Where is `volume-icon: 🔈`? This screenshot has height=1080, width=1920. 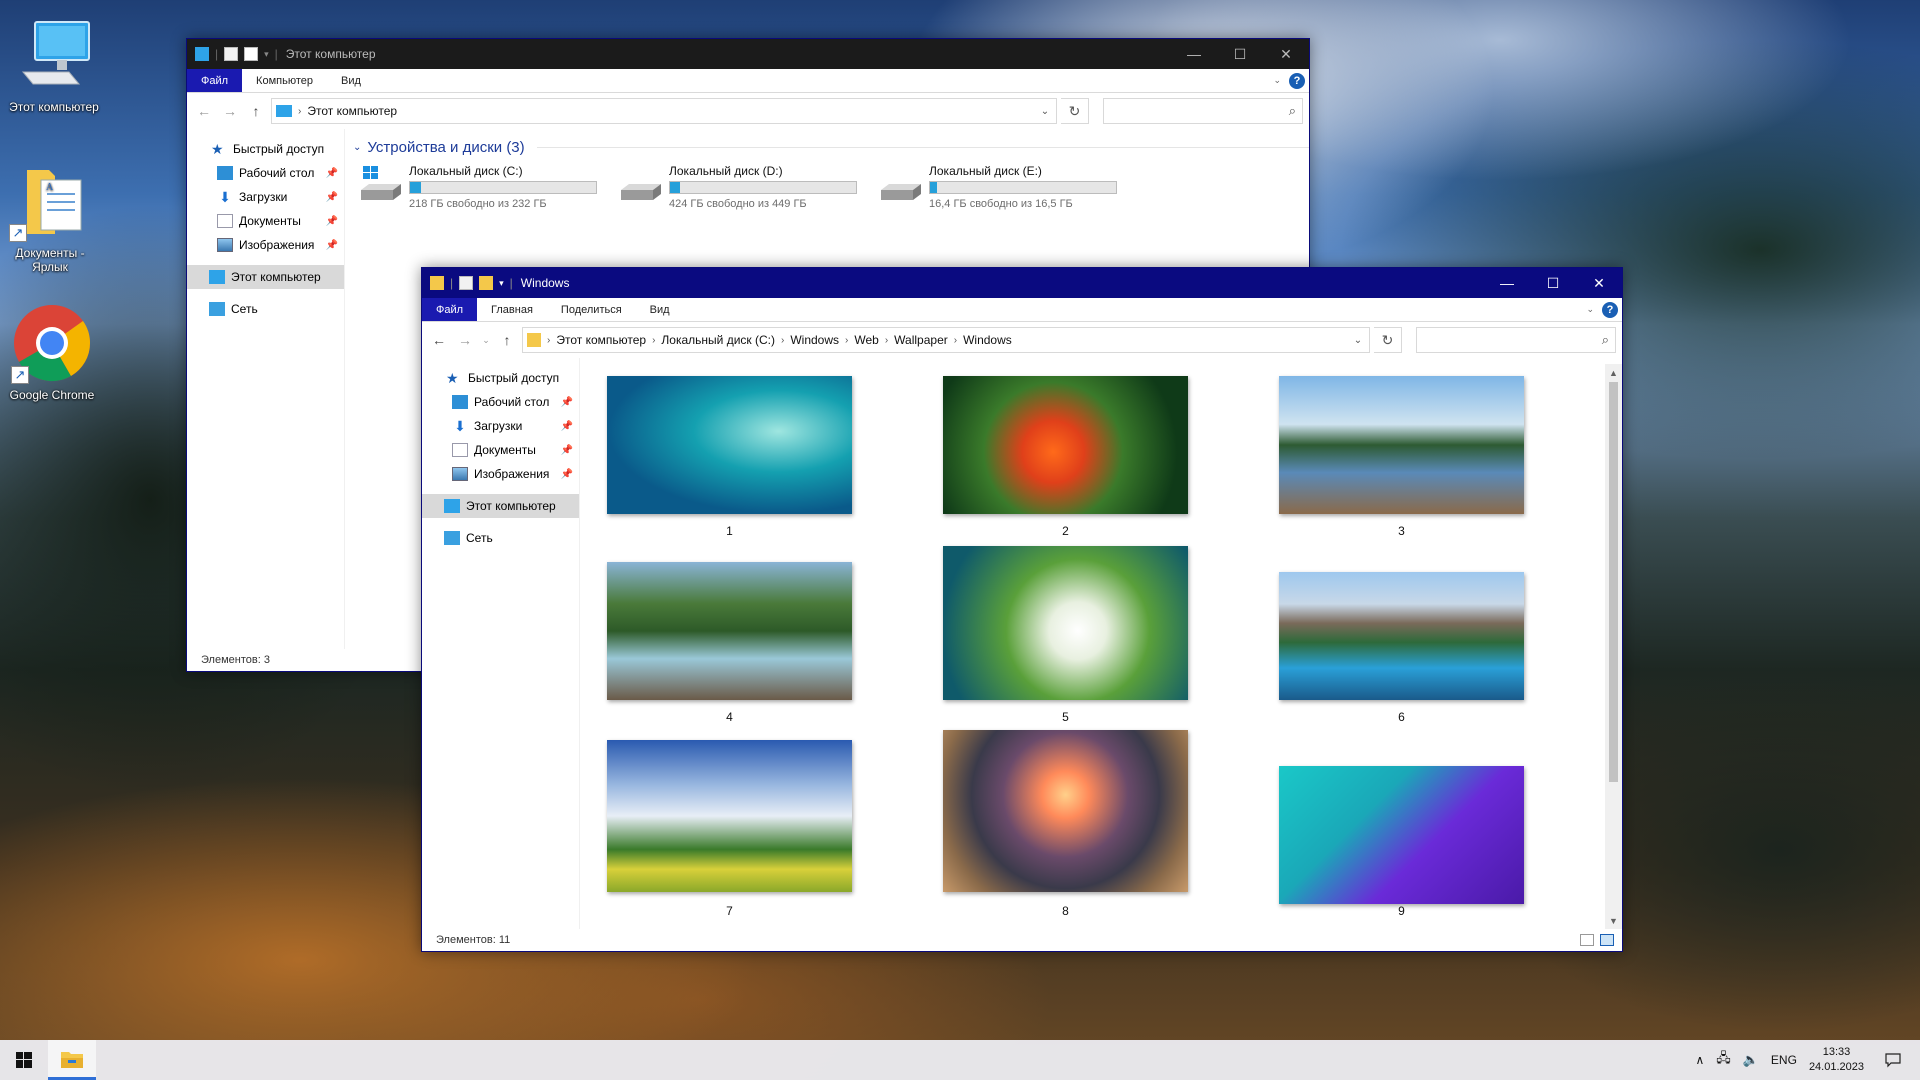 volume-icon: 🔈 is located at coordinates (1751, 1060).